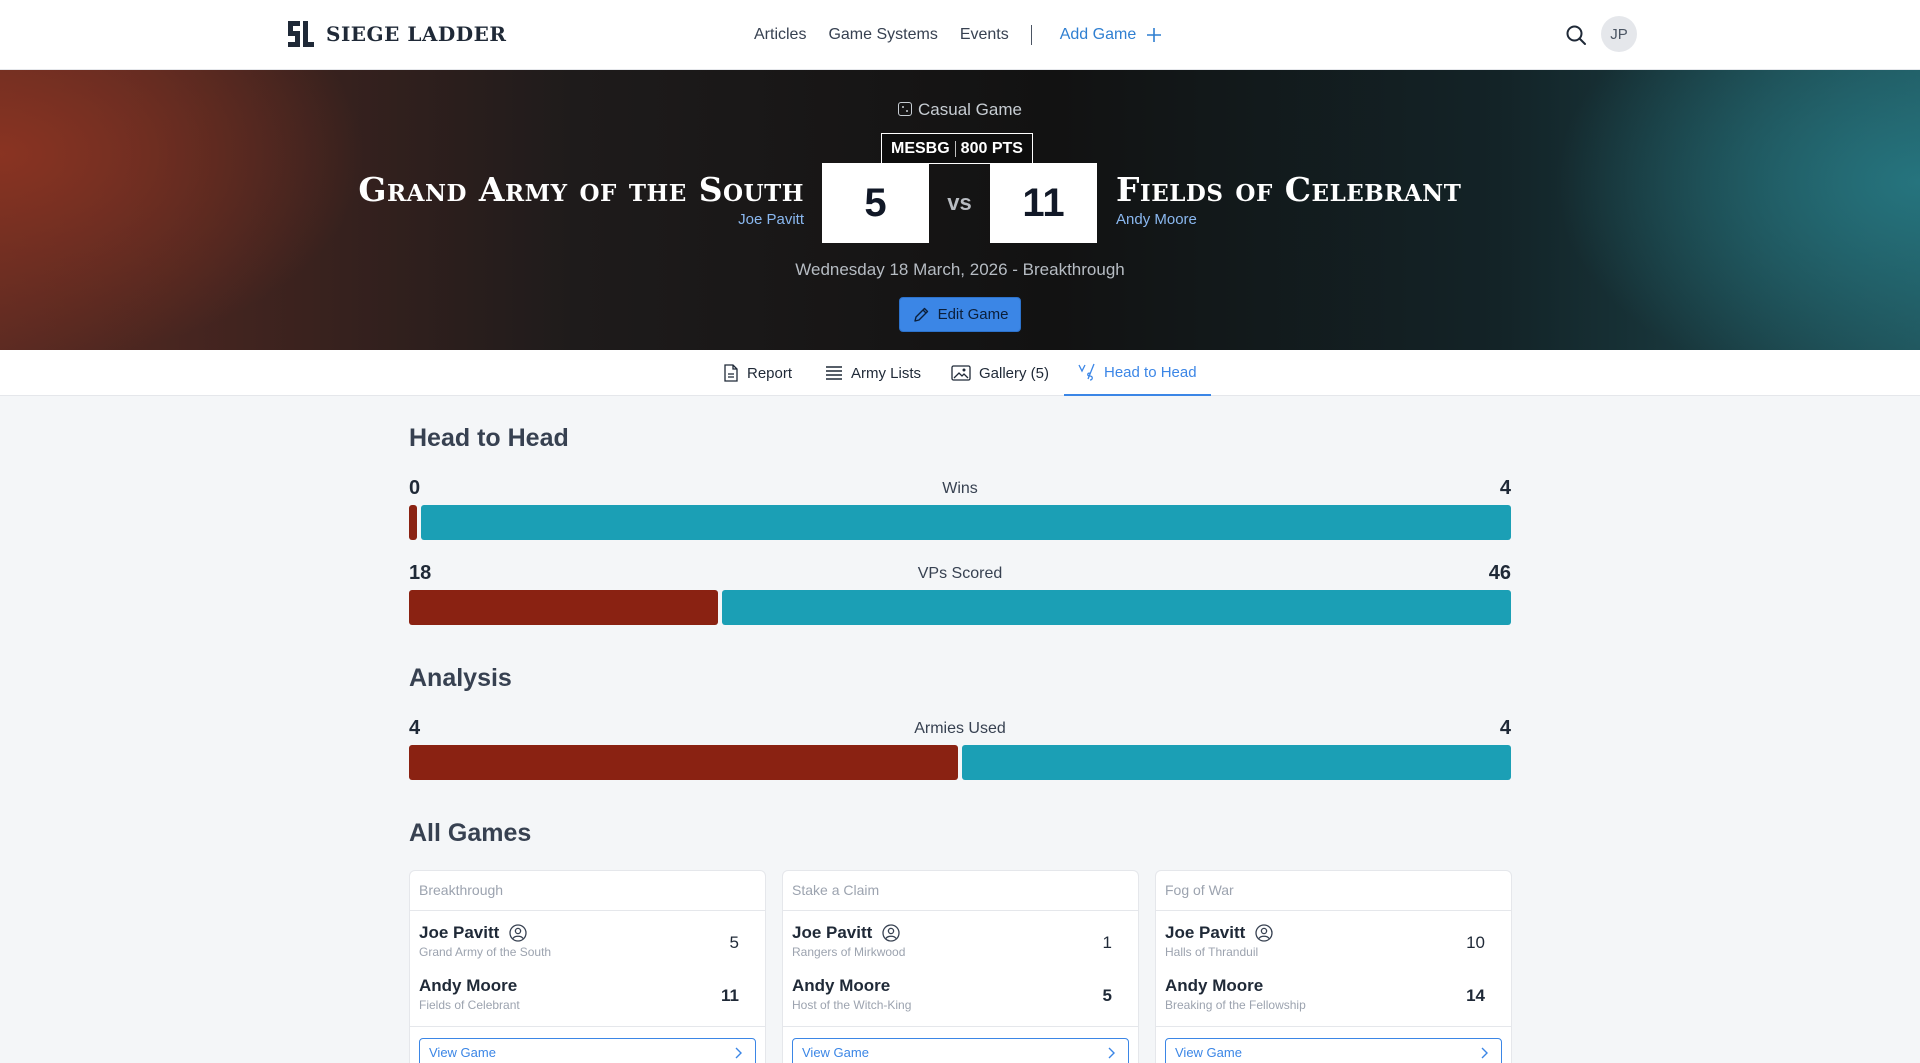 The height and width of the screenshot is (1063, 1920). Describe the element at coordinates (960, 728) in the screenshot. I see `stat-label: Armies Used` at that location.